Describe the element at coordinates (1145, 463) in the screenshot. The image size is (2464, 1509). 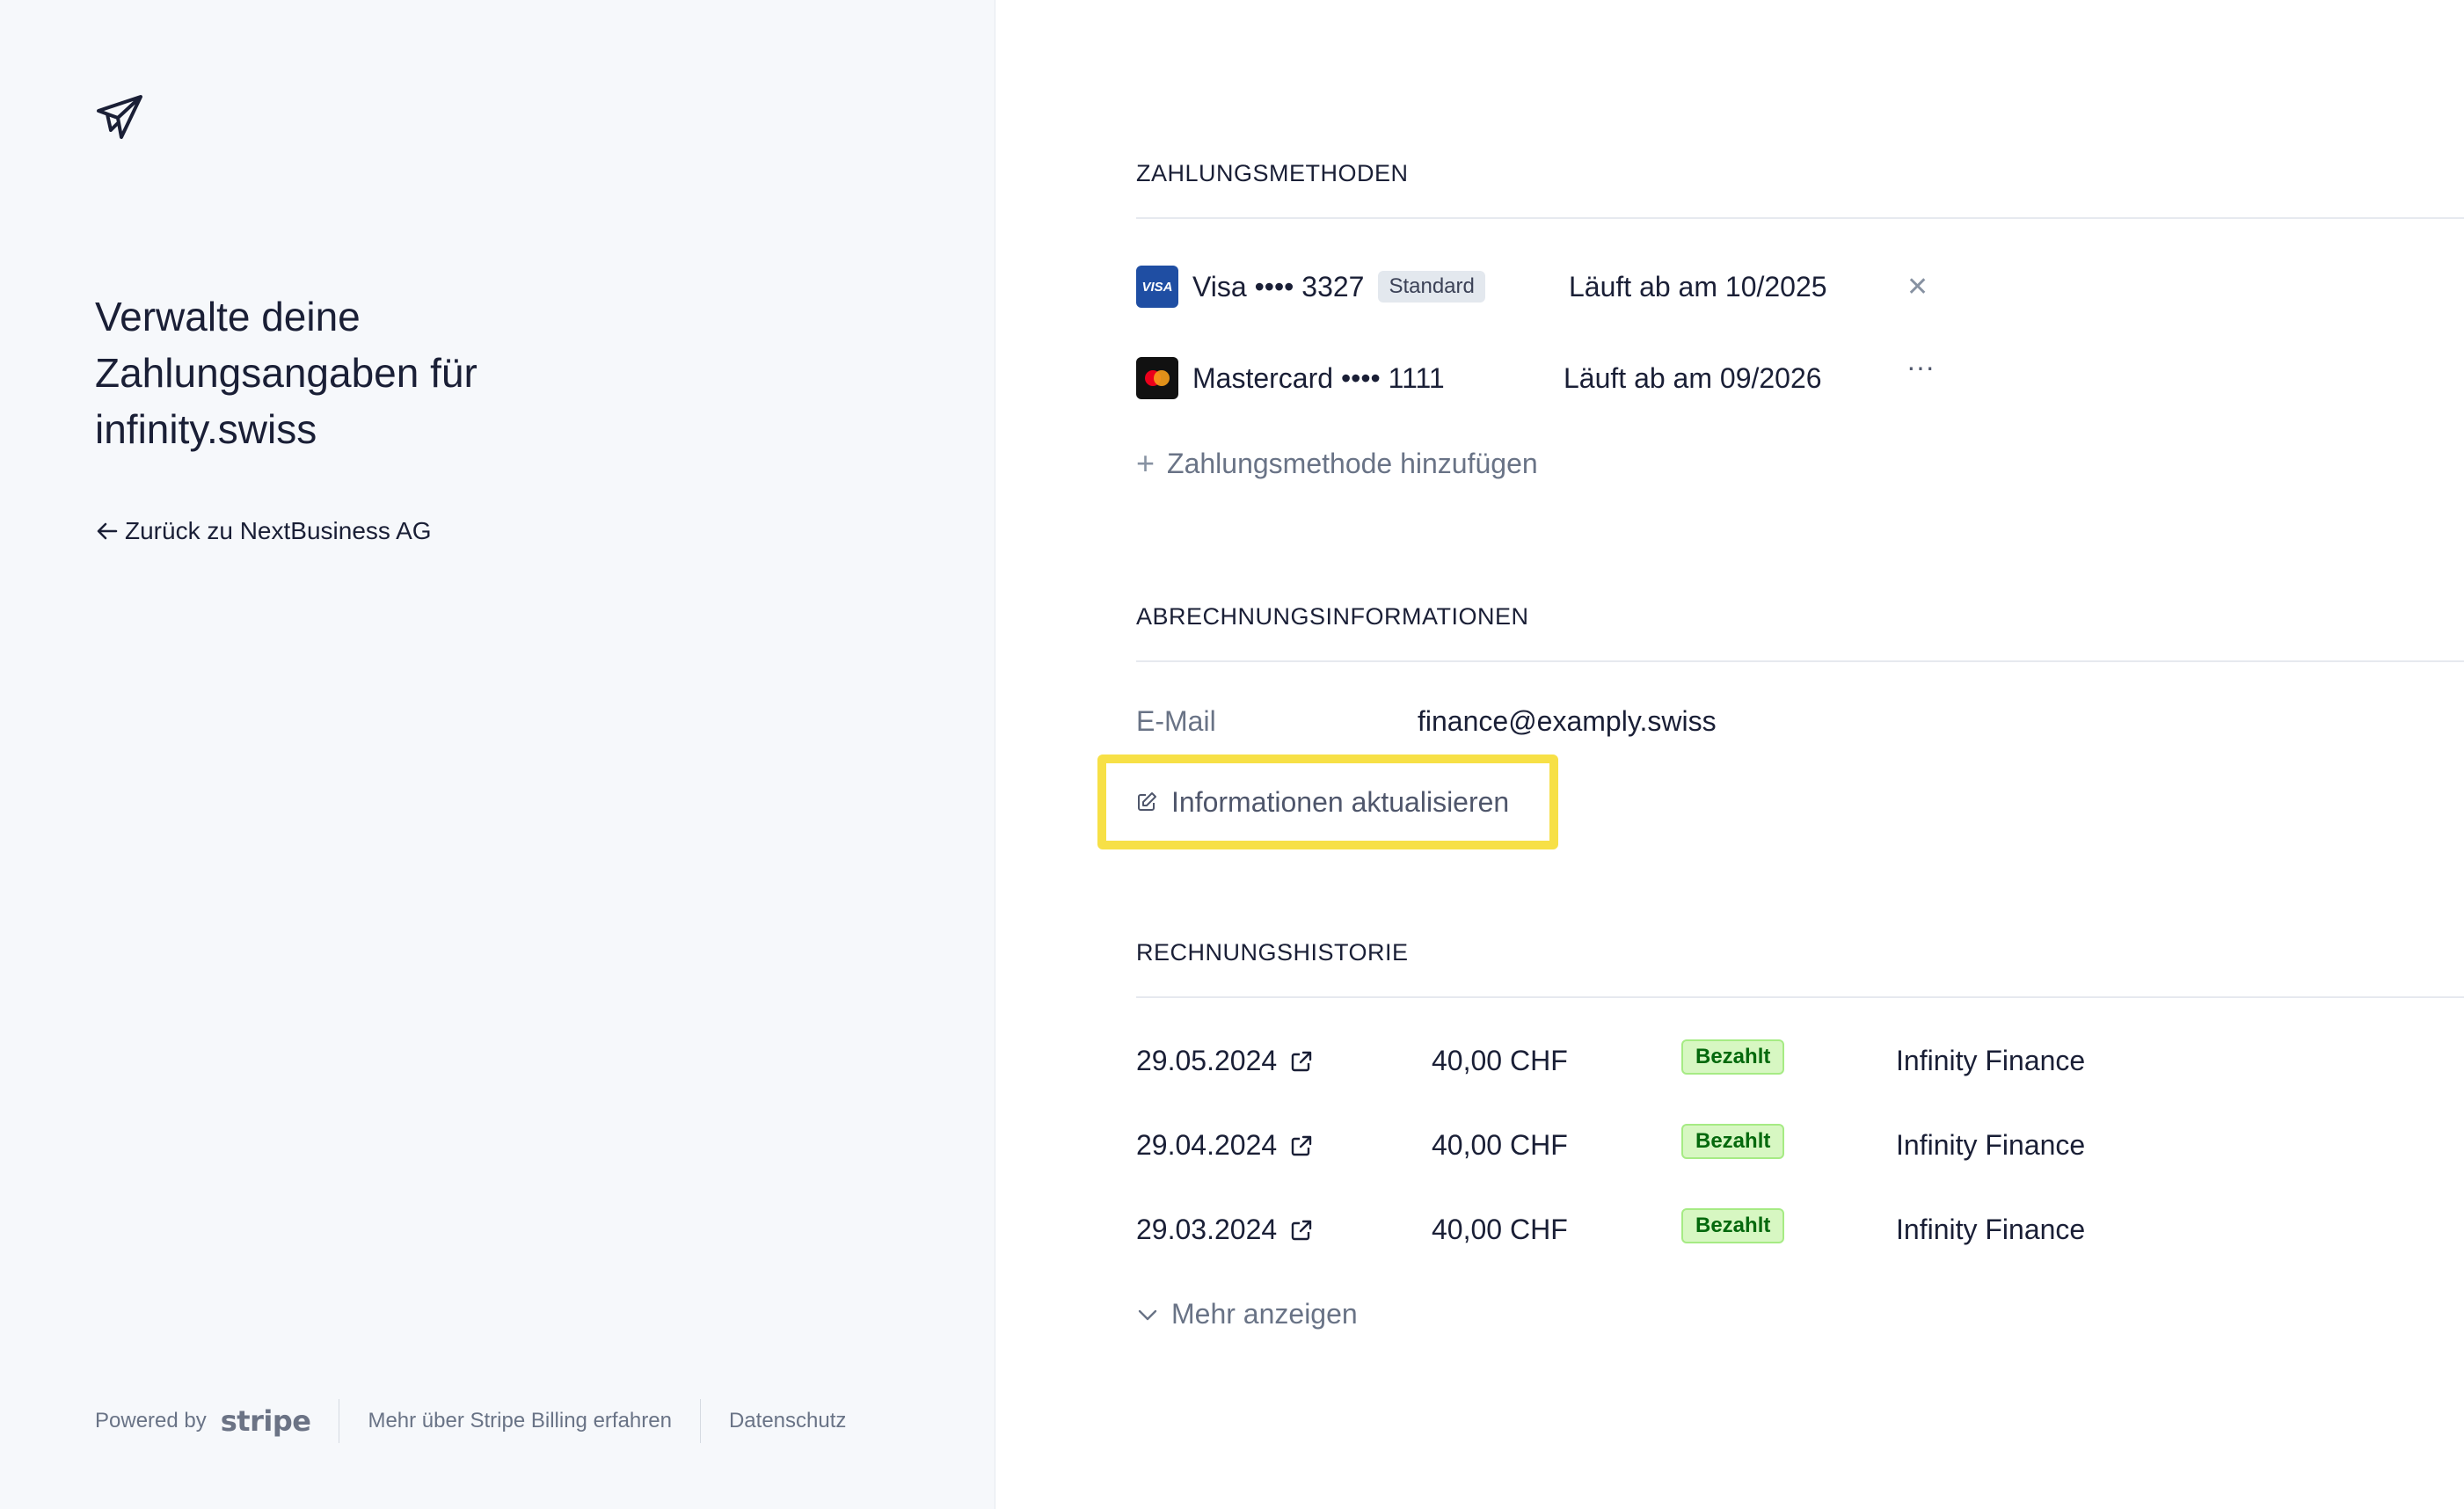
I see `plus-icon: +` at that location.